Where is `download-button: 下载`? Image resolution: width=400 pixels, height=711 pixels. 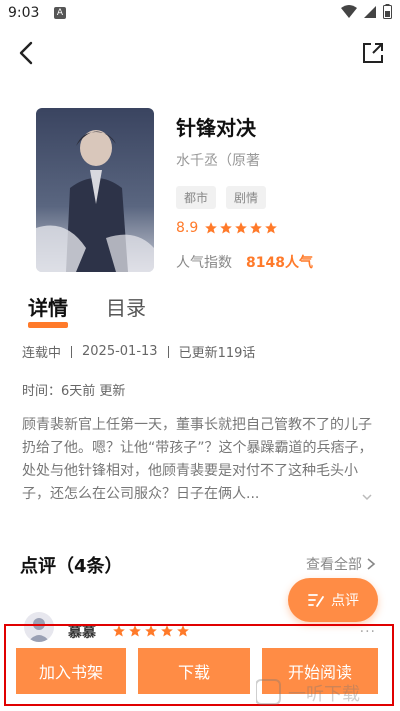
download-button: 下载 is located at coordinates (194, 671).